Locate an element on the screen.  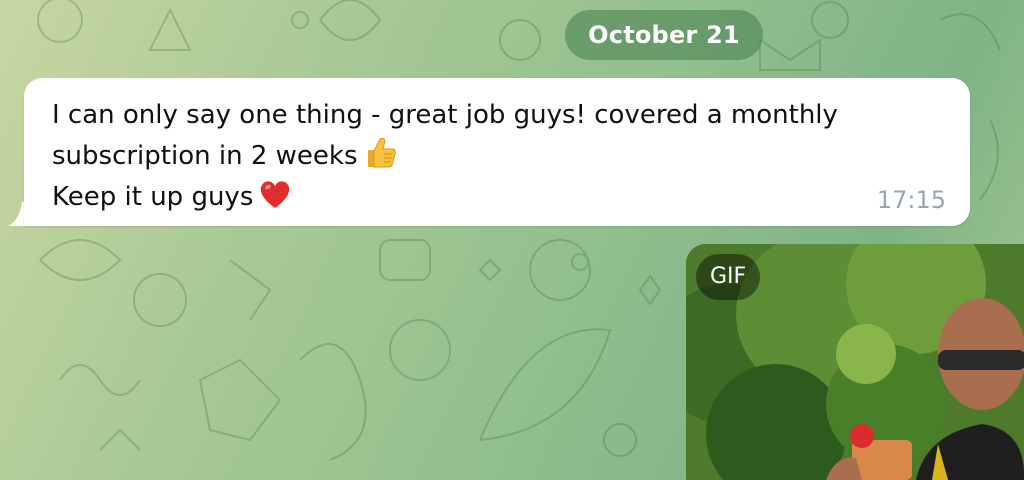
message-timestamp: 17:15 is located at coordinates (911, 200).